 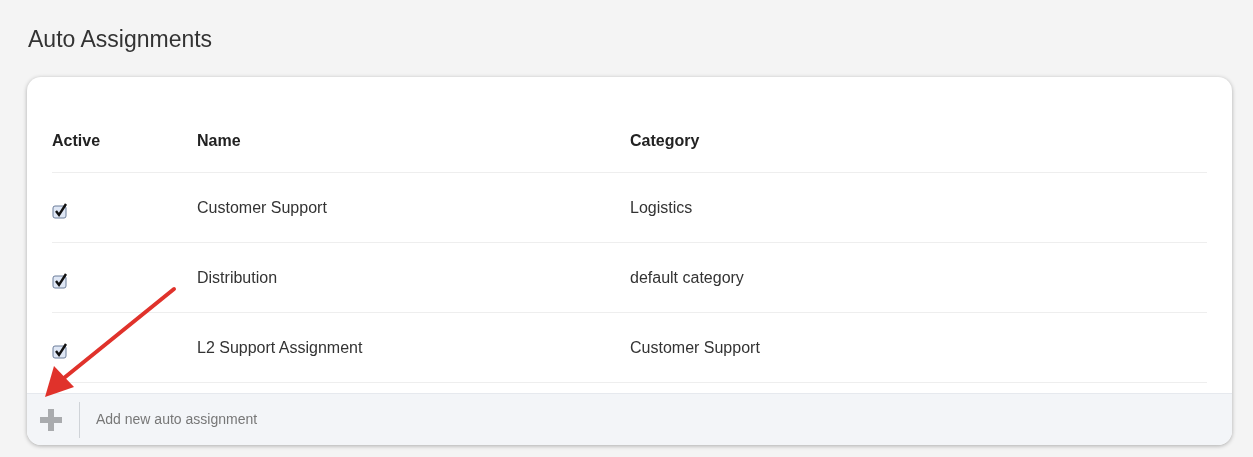 What do you see at coordinates (687, 277) in the screenshot?
I see `category-name: default category` at bounding box center [687, 277].